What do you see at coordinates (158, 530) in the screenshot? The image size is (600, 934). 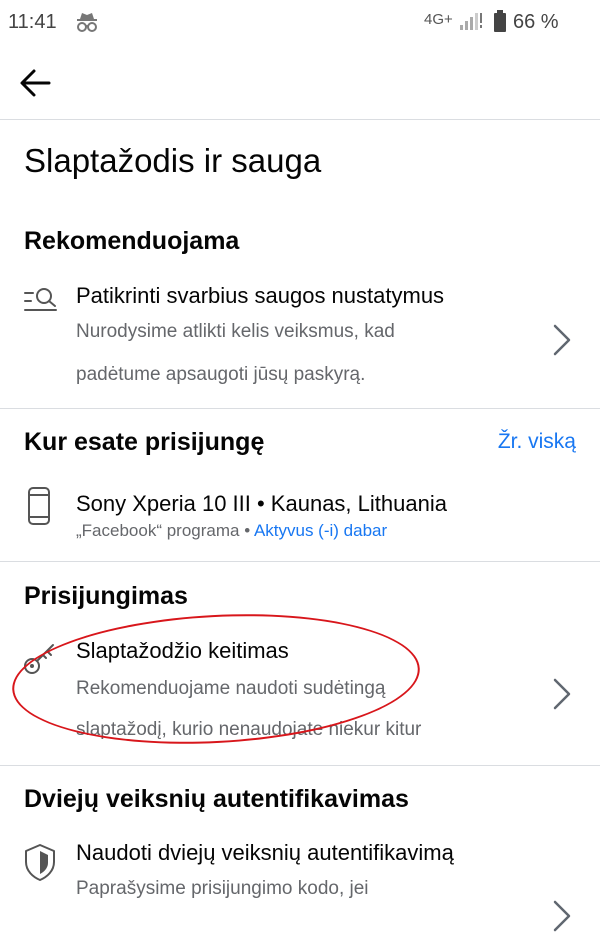 I see `device-app: „Facebook“ programa` at bounding box center [158, 530].